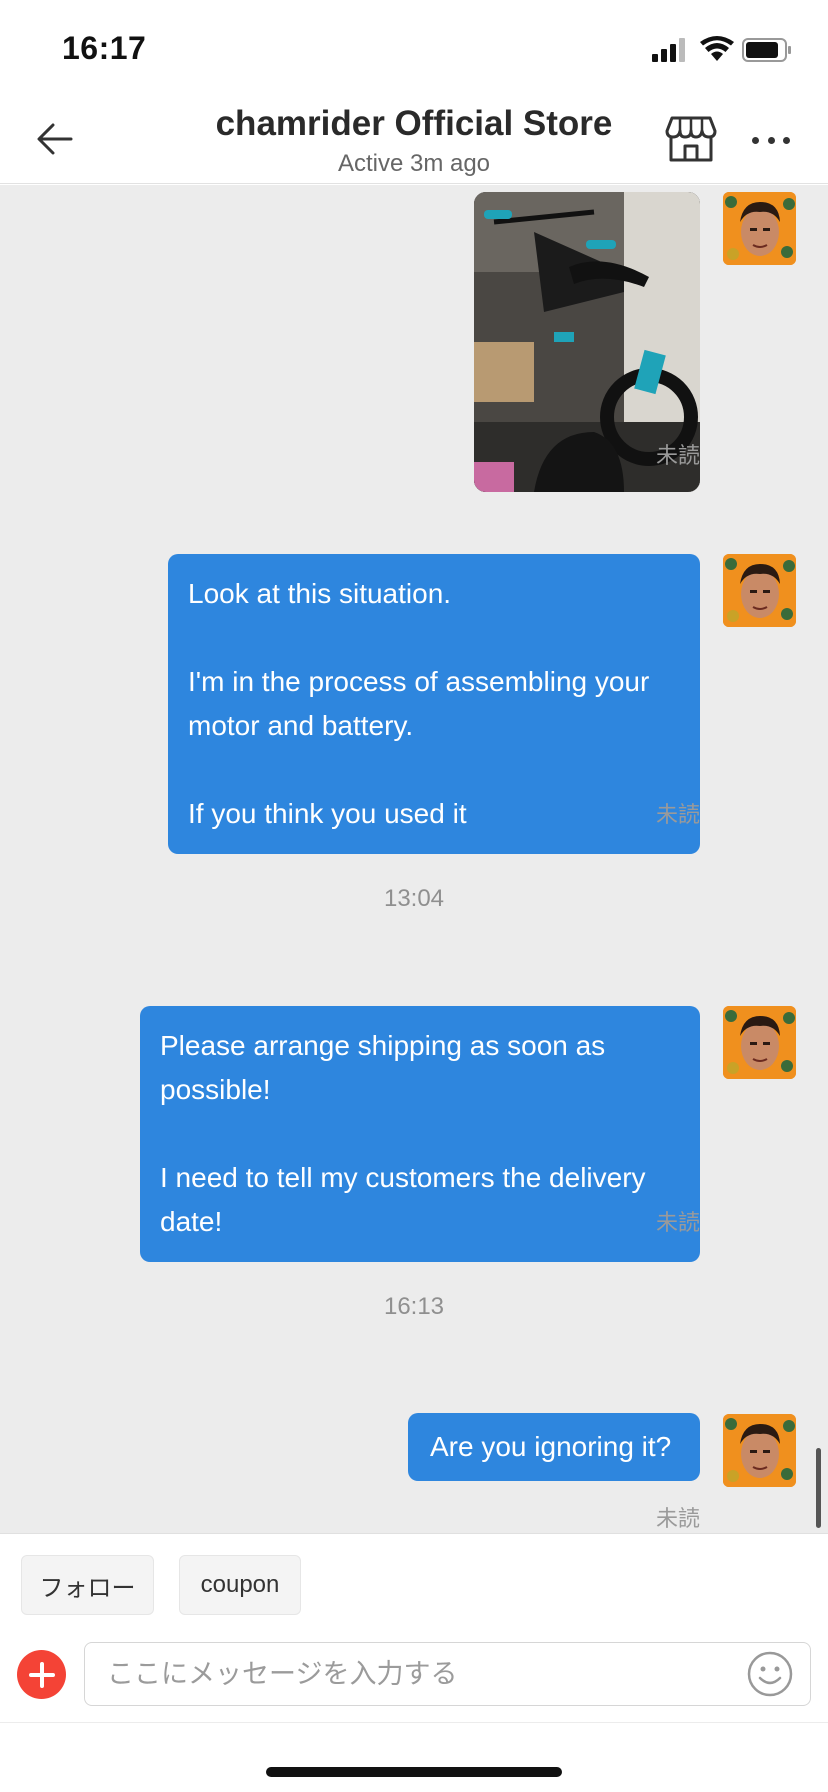 This screenshot has height=1792, width=828. I want to click on emoji-button, so click(770, 1674).